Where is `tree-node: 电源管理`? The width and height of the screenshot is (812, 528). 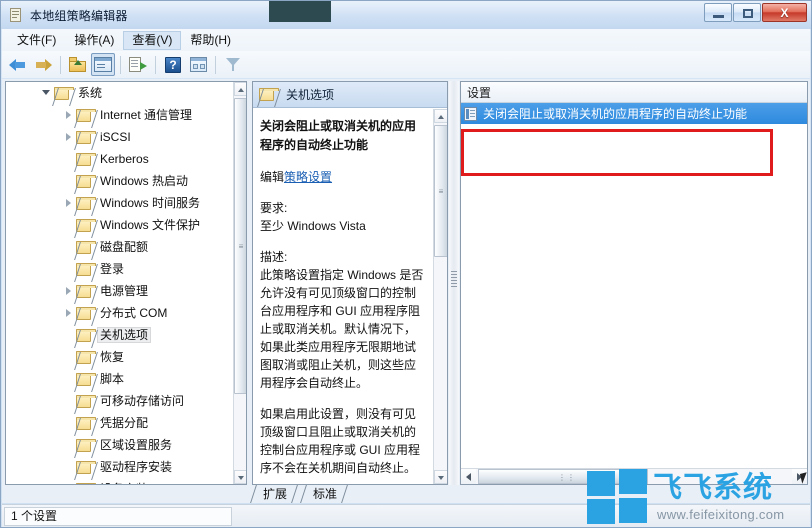
tree-node: 电源管理 is located at coordinates (119, 291).